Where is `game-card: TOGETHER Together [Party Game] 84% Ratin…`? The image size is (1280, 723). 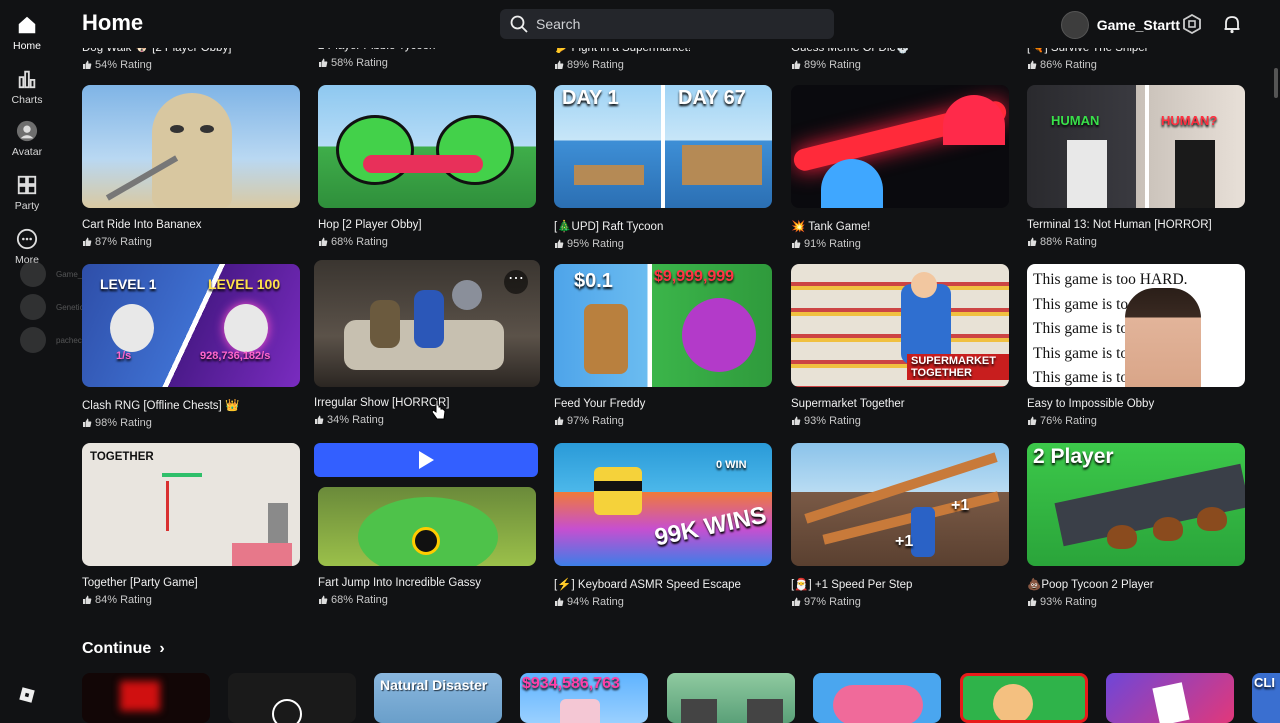
game-card: TOGETHER Together [Party Game] 84% Ratin… is located at coordinates (191, 524).